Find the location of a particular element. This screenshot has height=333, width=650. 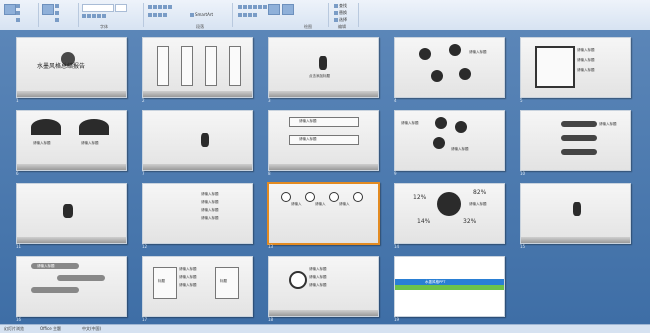

cut-button is located at coordinates (18, 5).